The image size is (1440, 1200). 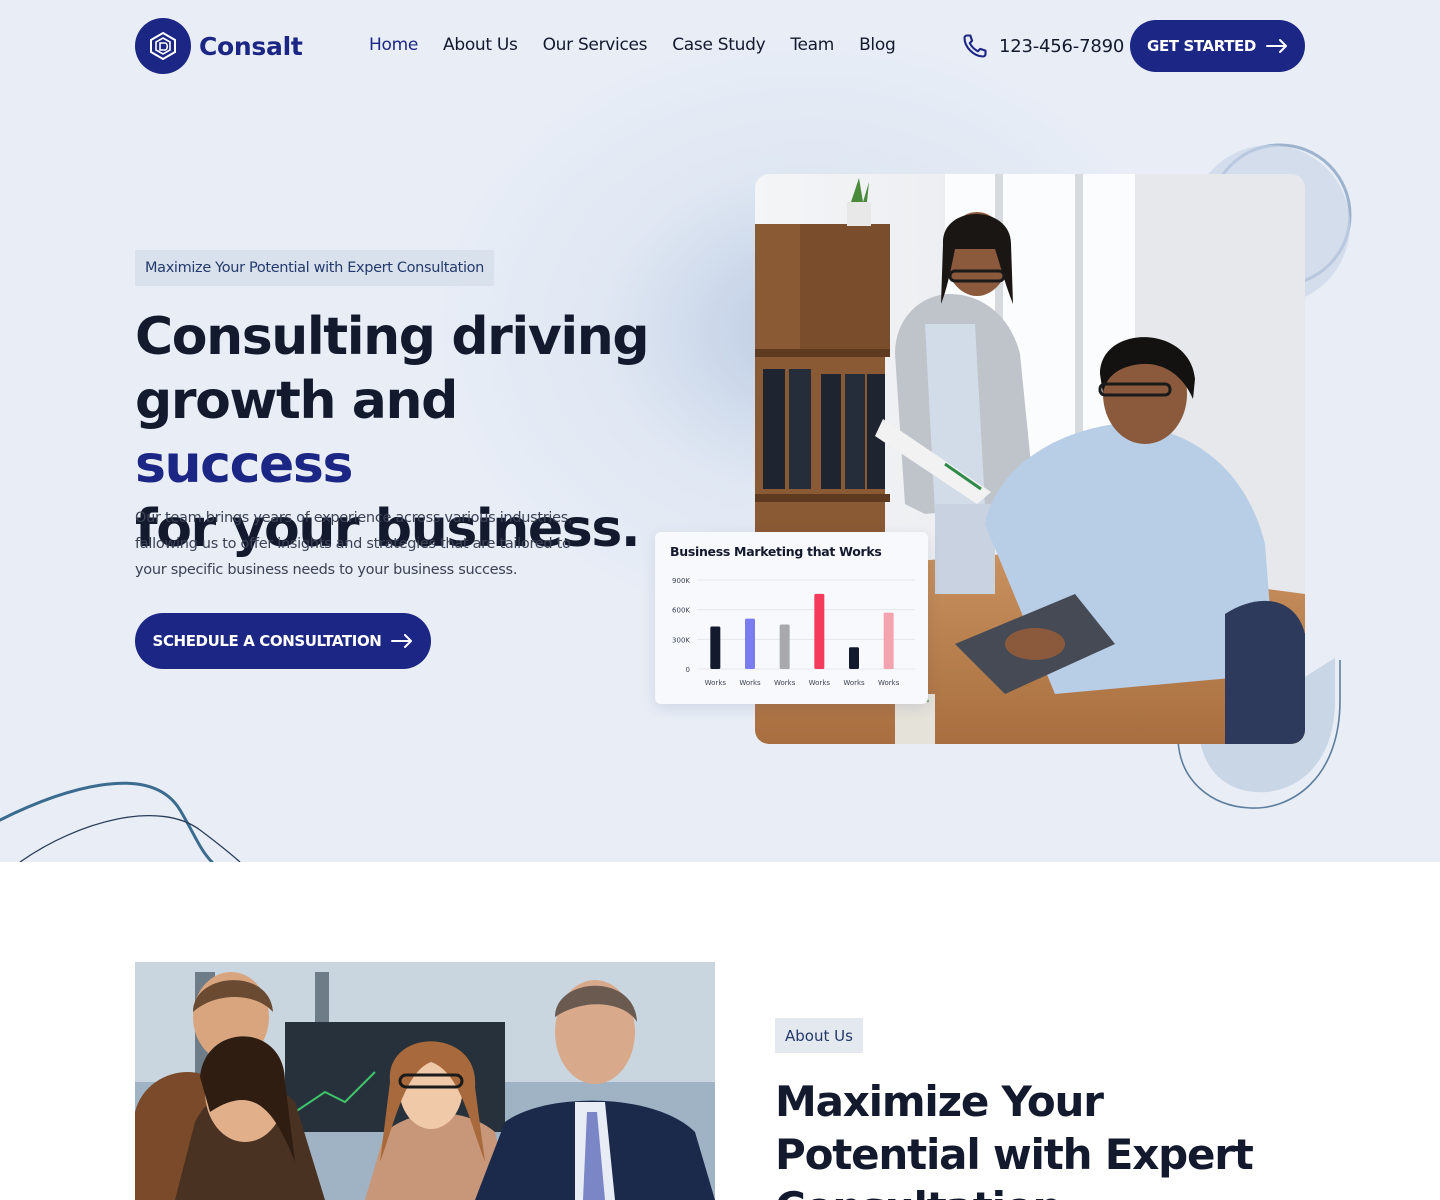 I want to click on team-meeting-photo, so click(x=425, y=1081).